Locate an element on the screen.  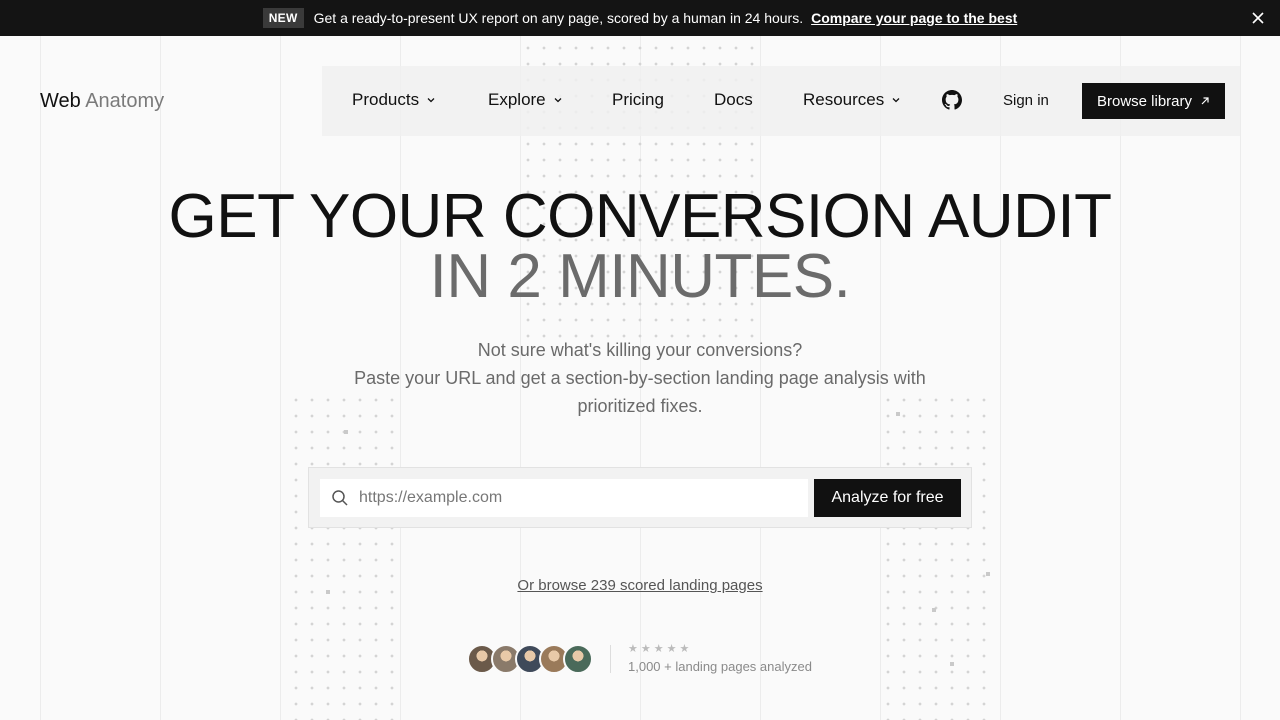
logo: Web Anatomy is located at coordinates (102, 101).